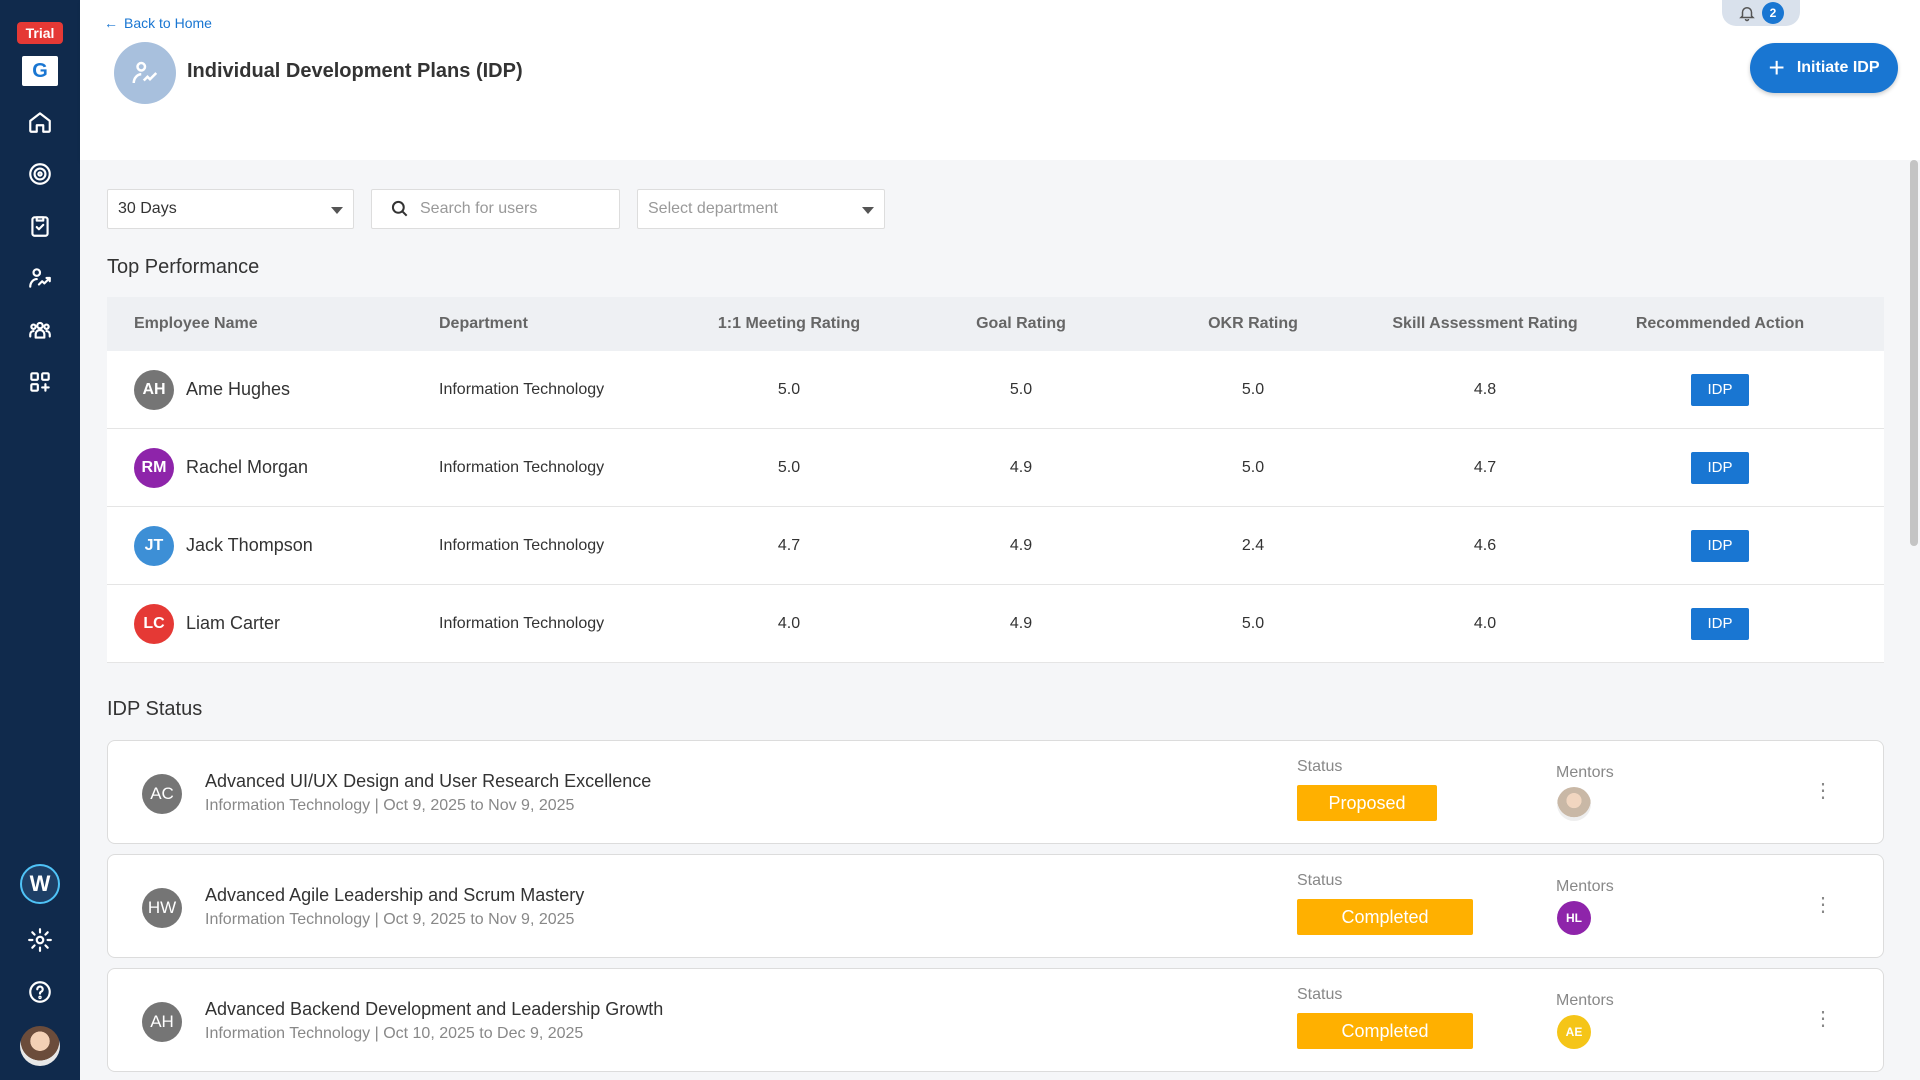  Describe the element at coordinates (1253, 545) in the screenshot. I see `okr-rating-cell: 2.4` at that location.